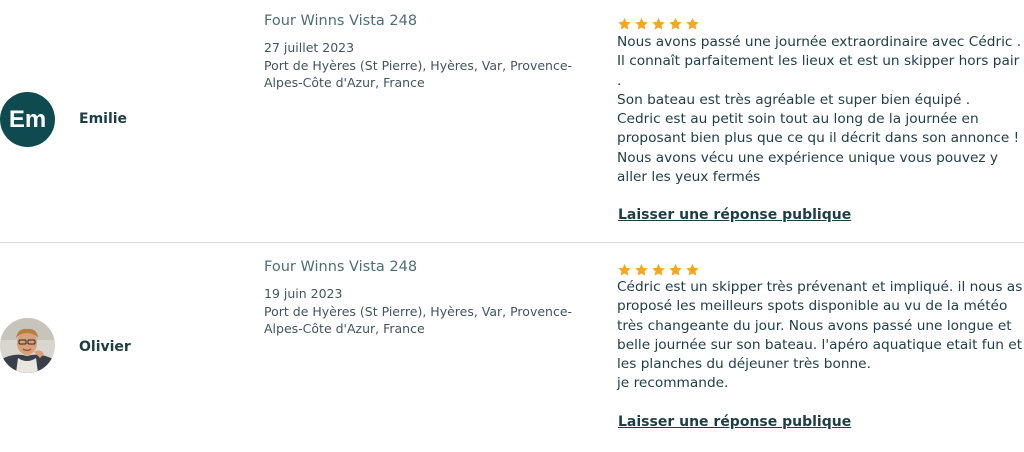 The image size is (1024, 452). What do you see at coordinates (27, 119) in the screenshot?
I see `avatar: Em` at bounding box center [27, 119].